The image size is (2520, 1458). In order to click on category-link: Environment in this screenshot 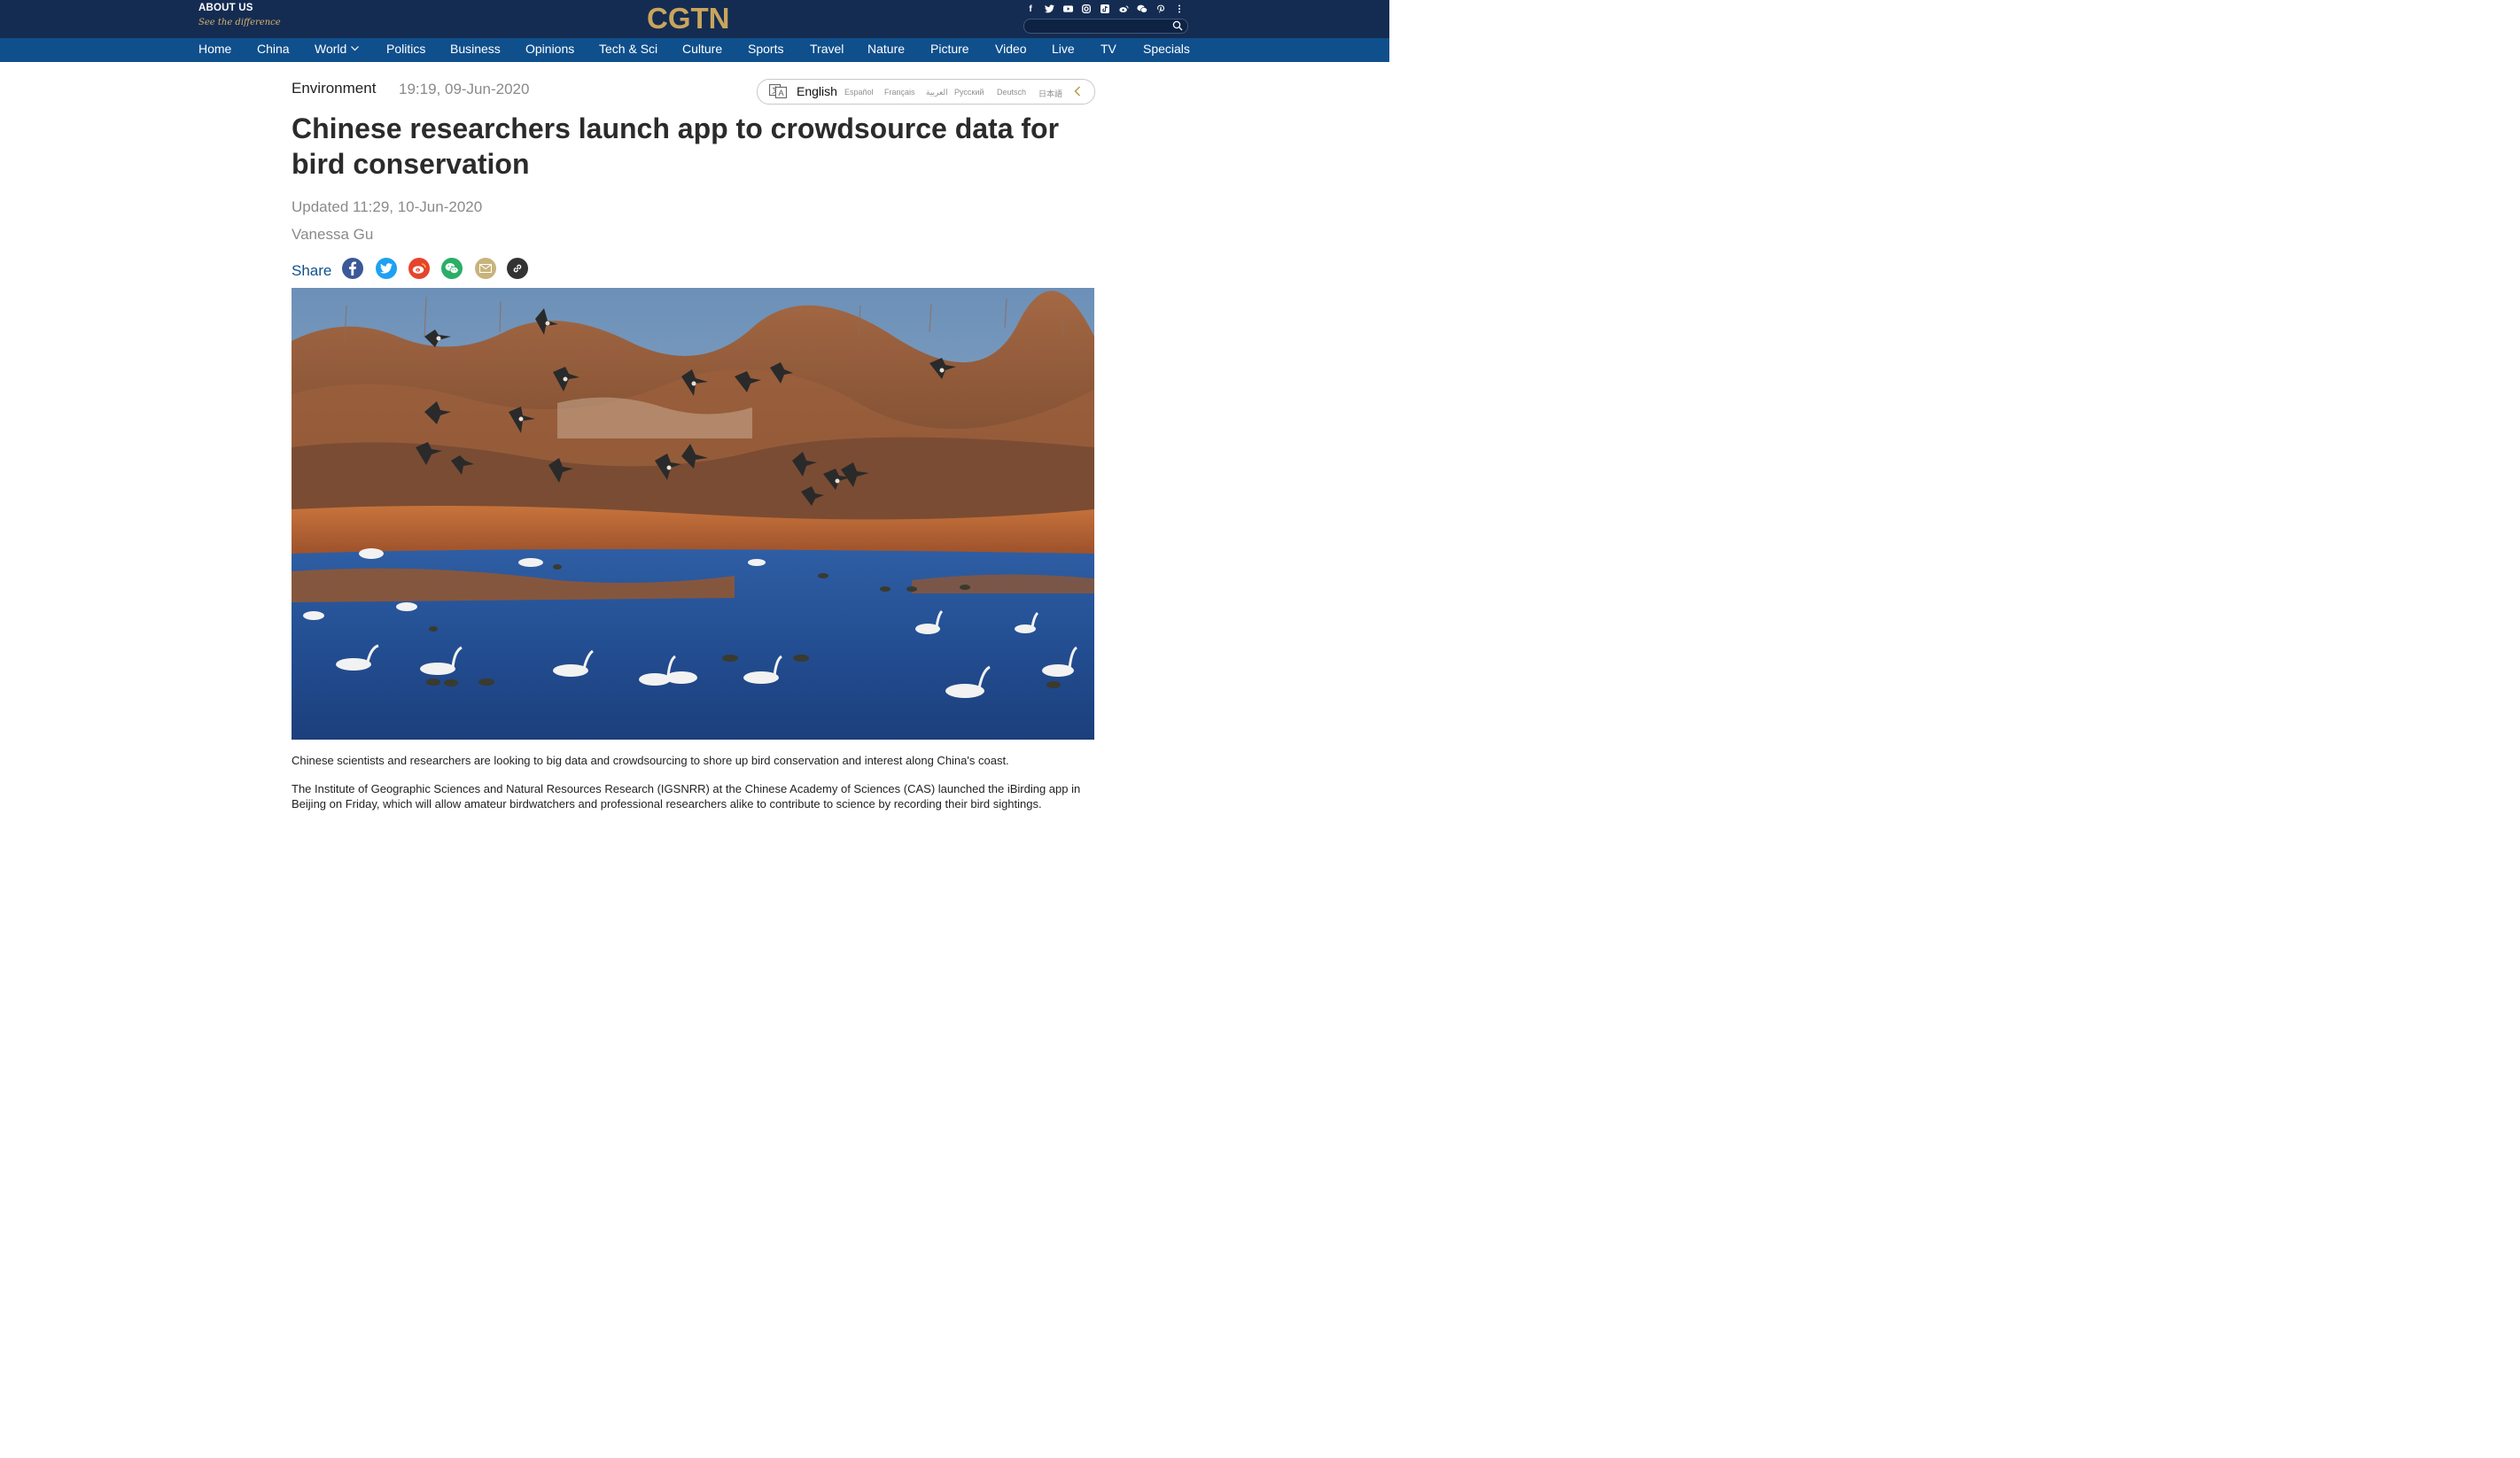, I will do `click(334, 88)`.